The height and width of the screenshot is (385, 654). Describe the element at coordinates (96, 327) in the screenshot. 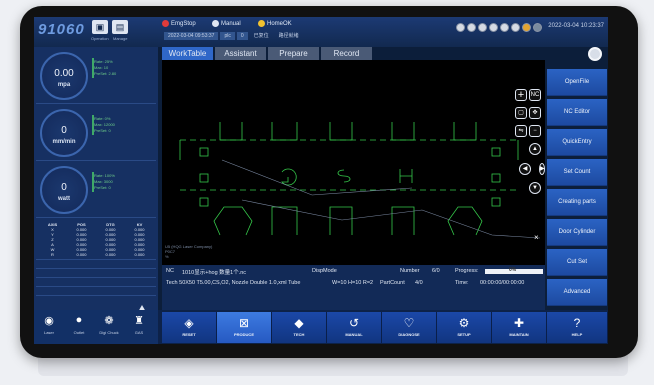

I see `aux-control-strip: ◉ Laser ● Outlet ❁ Digi Chuck ♜ GAS` at that location.